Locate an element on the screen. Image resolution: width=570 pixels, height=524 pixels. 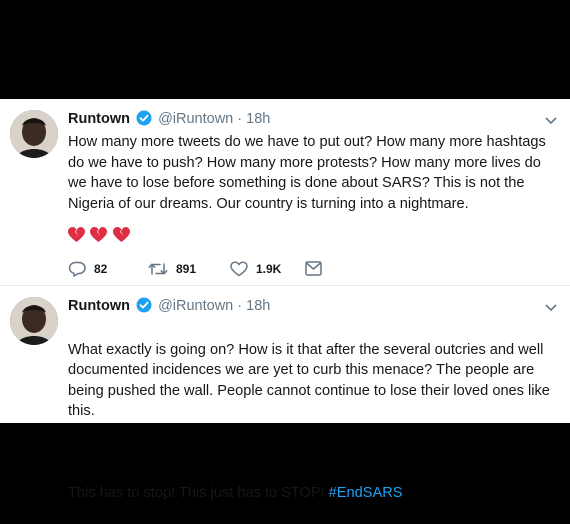
tweet-text-closing: This has to stop! This just has to STOP! is located at coordinates (198, 492).